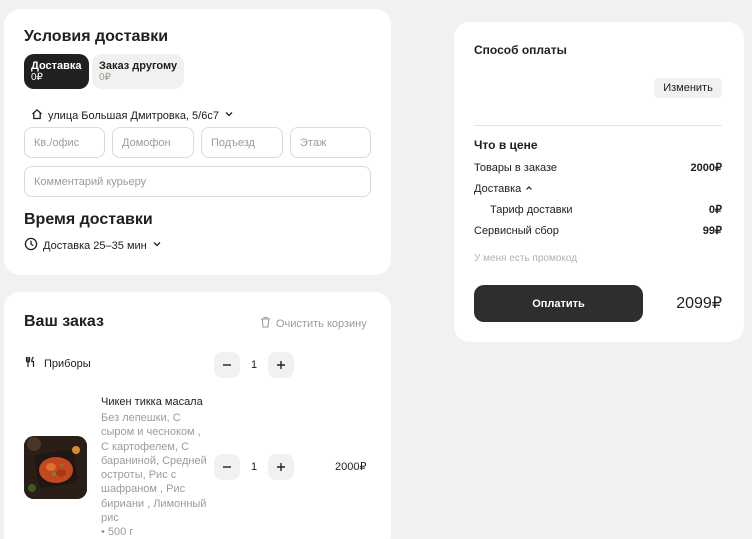  I want to click on change-payment-button: Изменить, so click(688, 88).